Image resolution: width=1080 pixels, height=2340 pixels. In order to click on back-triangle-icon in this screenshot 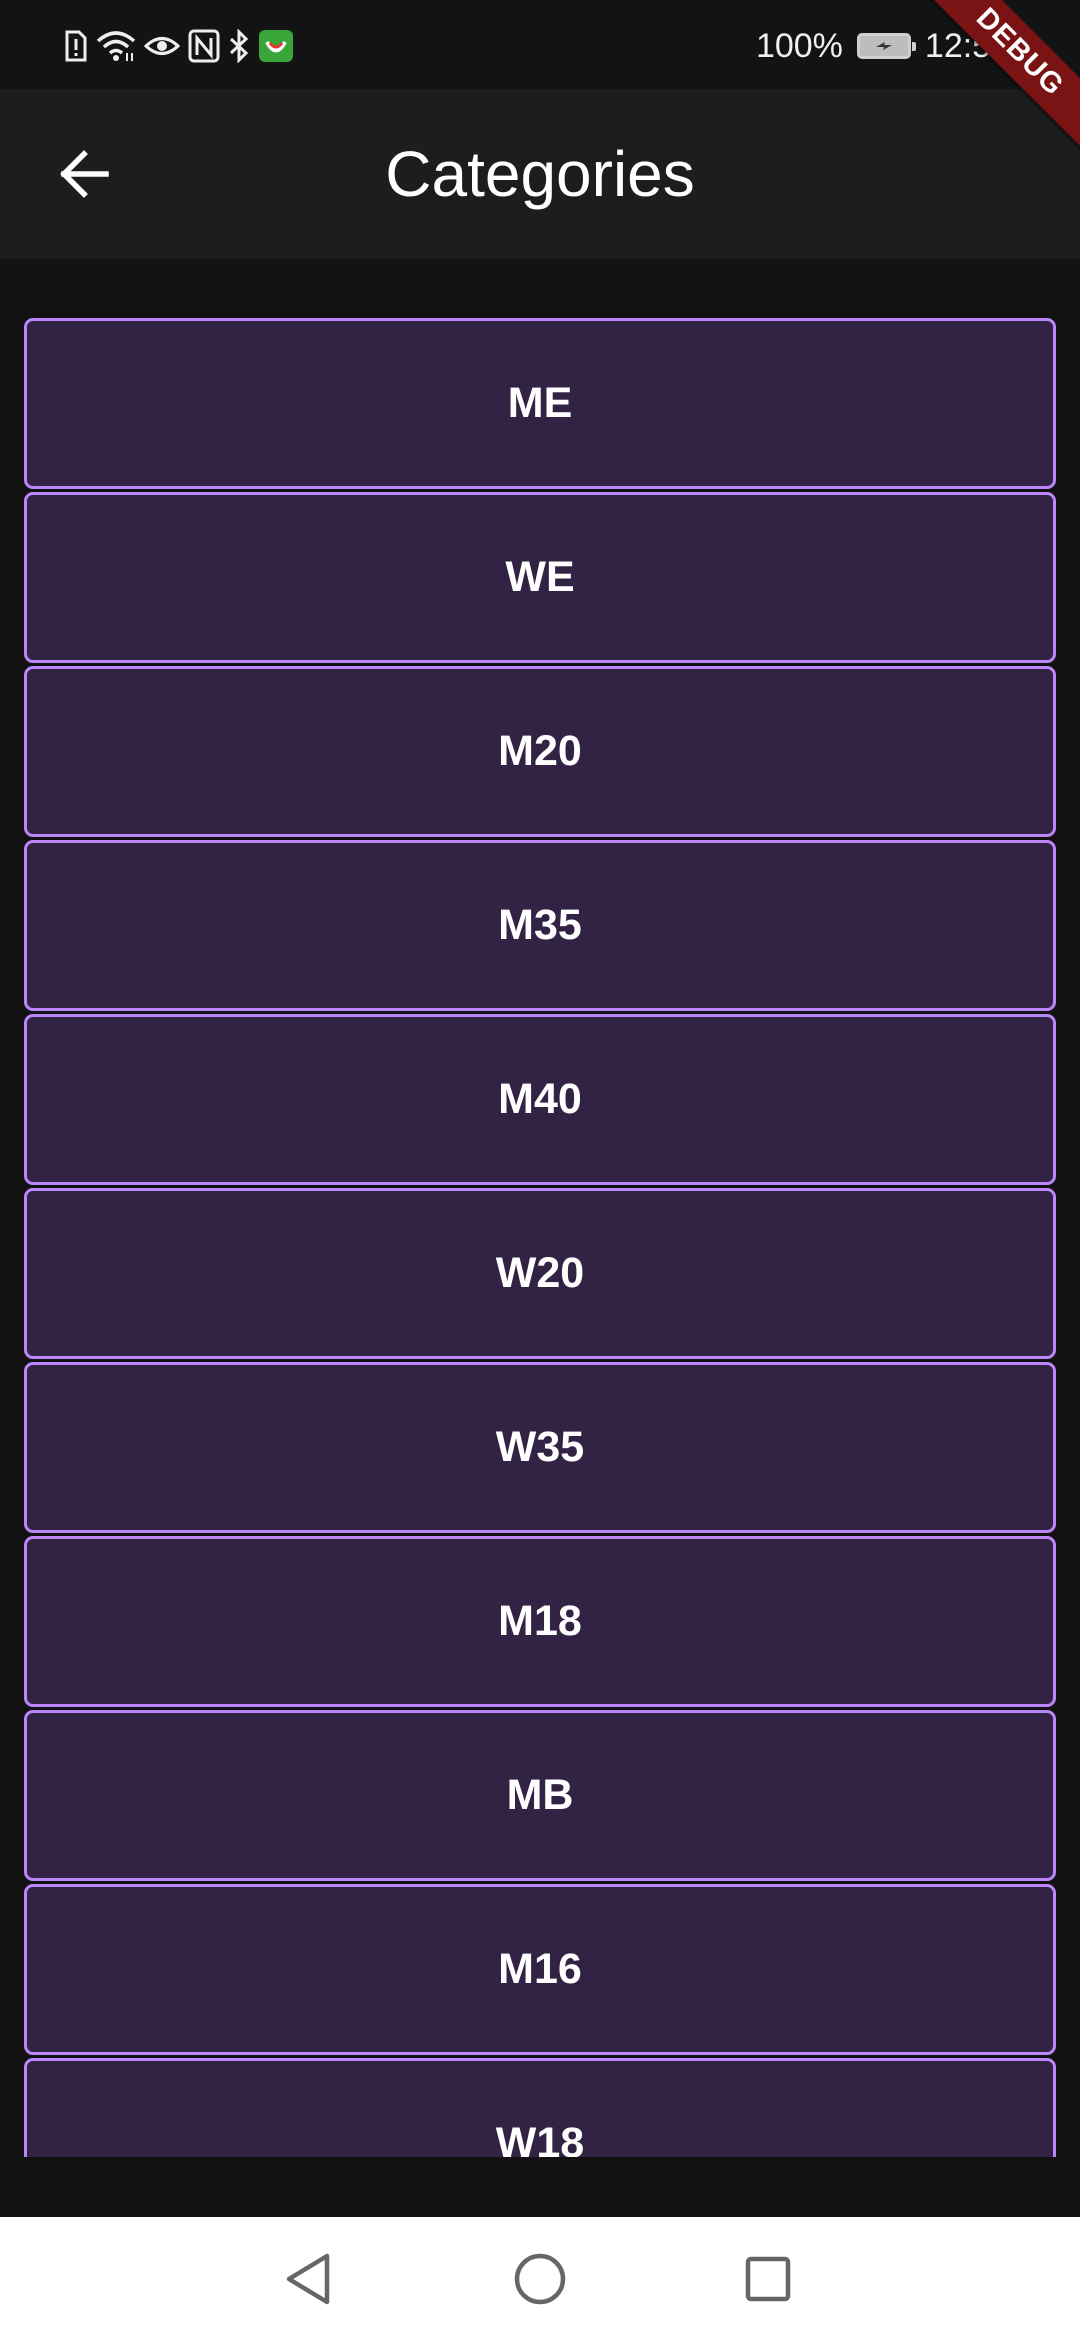, I will do `click(308, 2279)`.